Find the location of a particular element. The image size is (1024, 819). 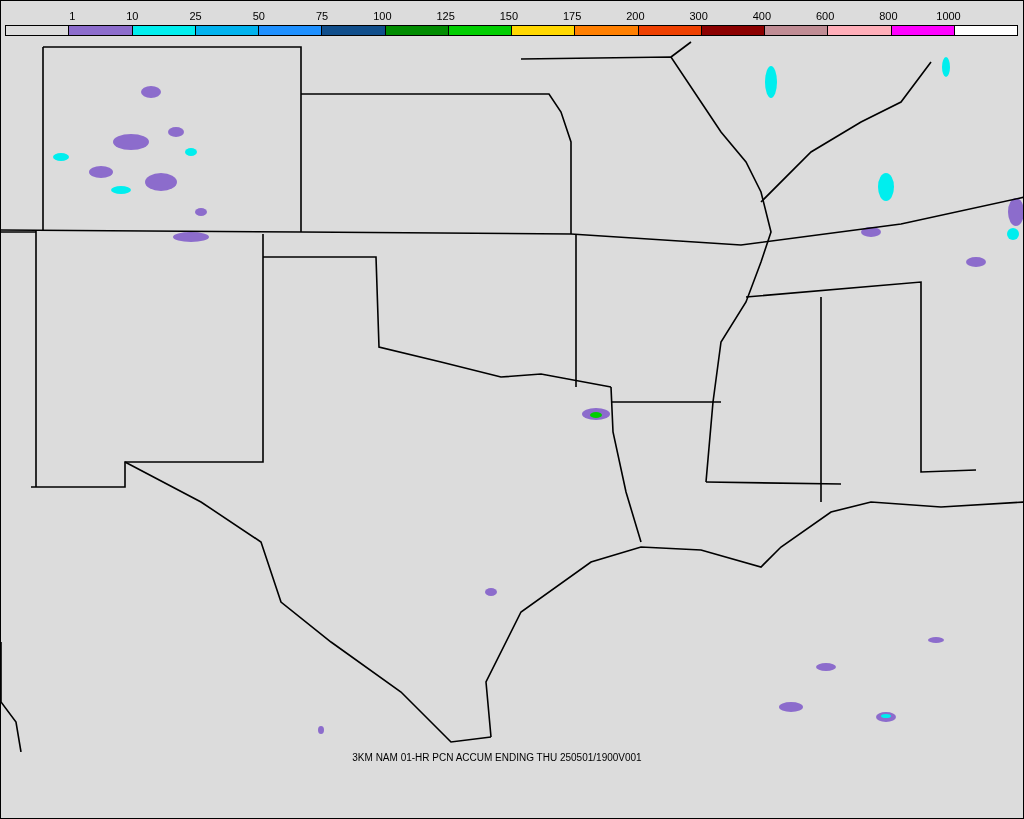

legend-label: 10 is located at coordinates (132, 16).